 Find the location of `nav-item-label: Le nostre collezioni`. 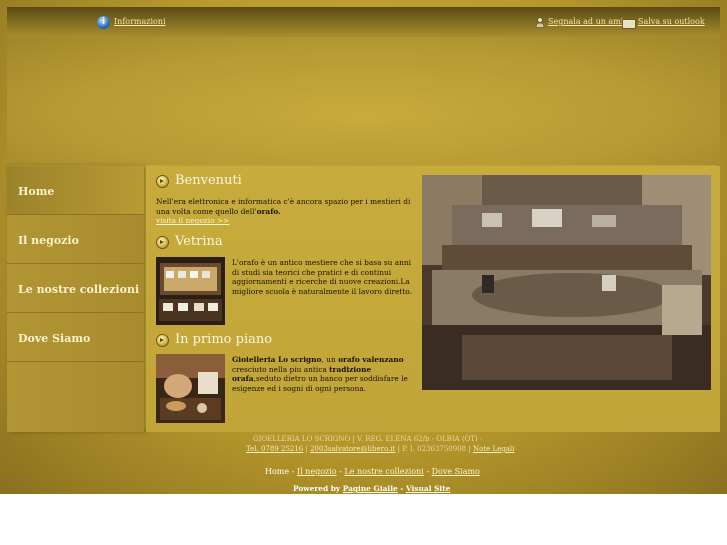

nav-item-label: Le nostre collezioni is located at coordinates (79, 289).